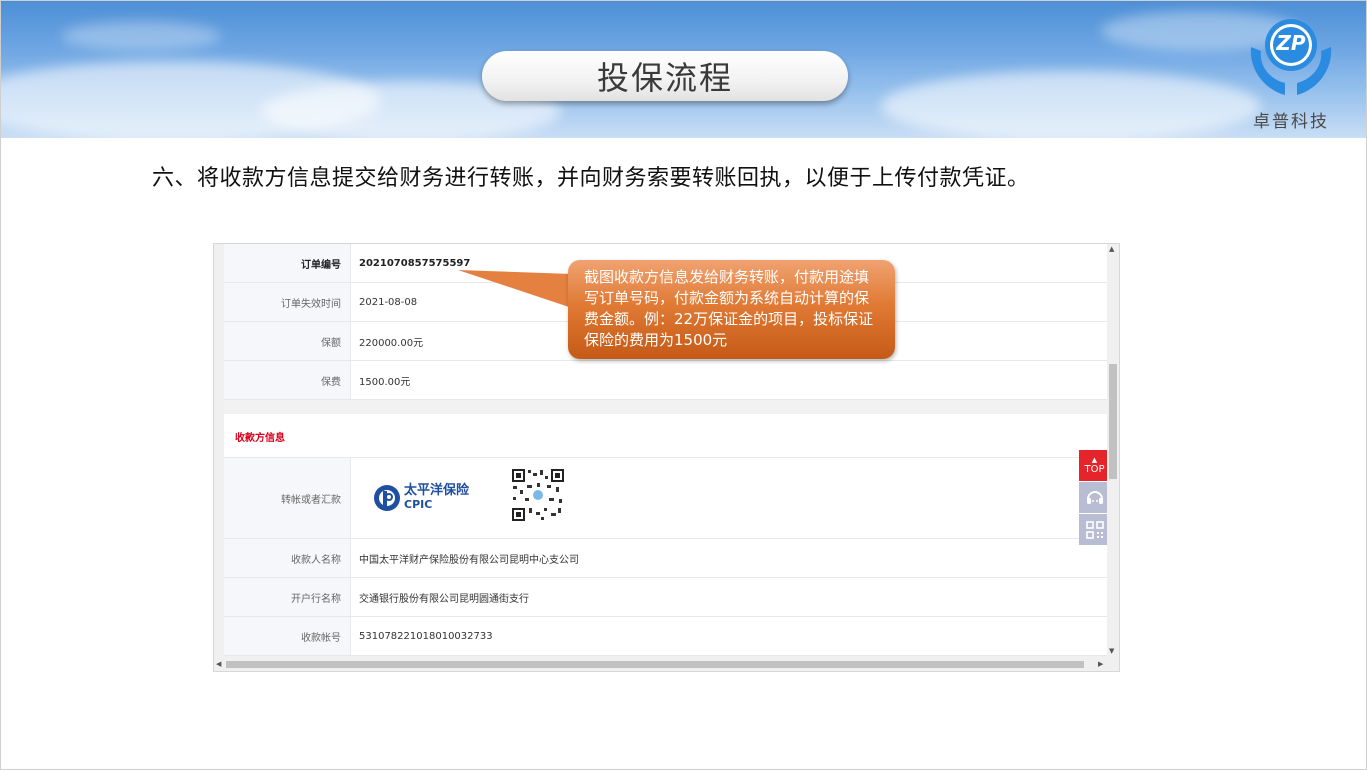 This screenshot has width=1367, height=770. What do you see at coordinates (665, 436) in the screenshot?
I see `payee-section-header: 收款方信息` at bounding box center [665, 436].